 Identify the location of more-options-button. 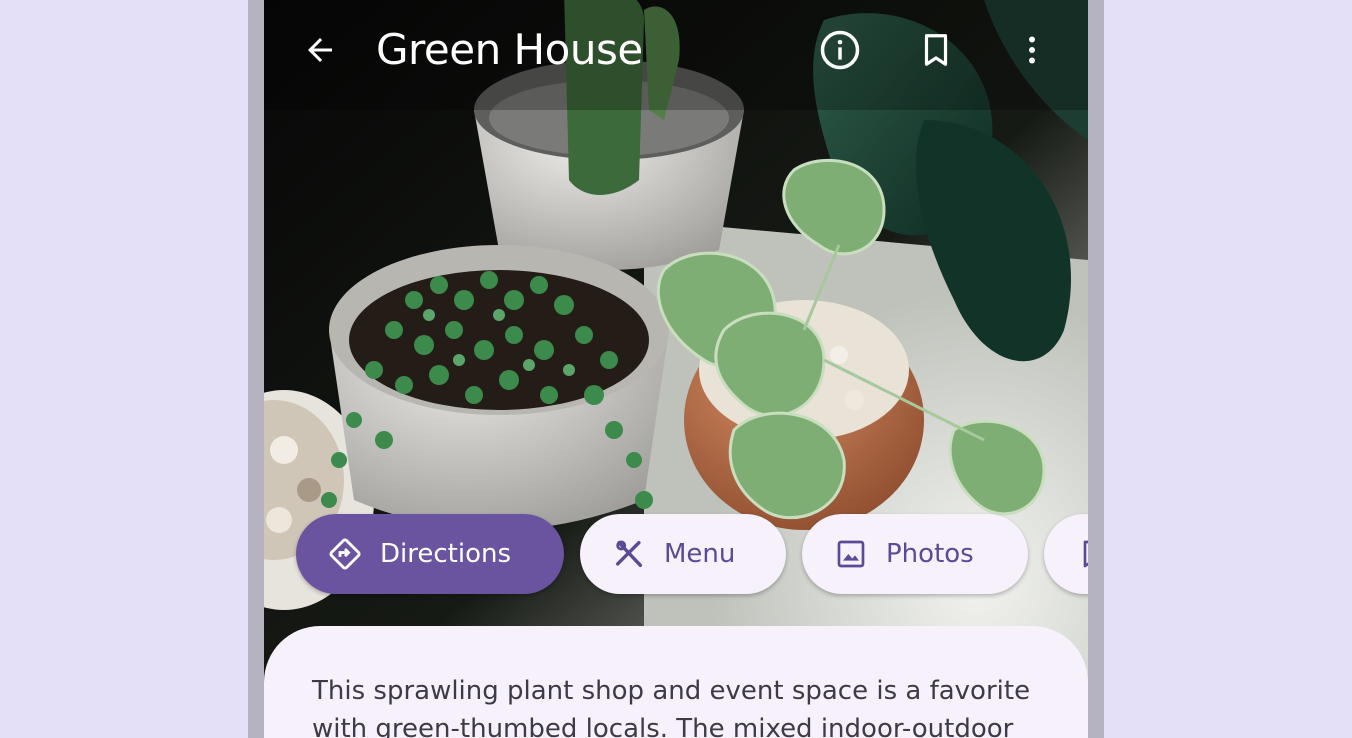
(1032, 50).